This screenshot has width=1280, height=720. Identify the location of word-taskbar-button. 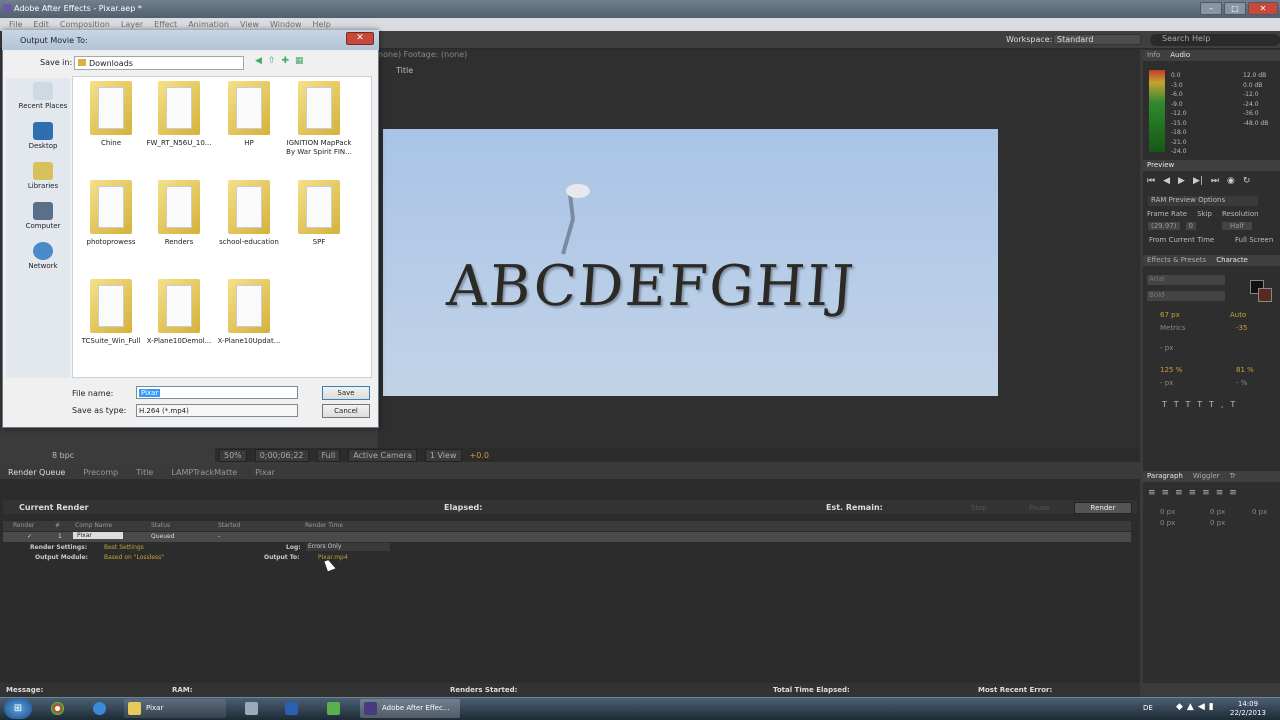
(291, 708).